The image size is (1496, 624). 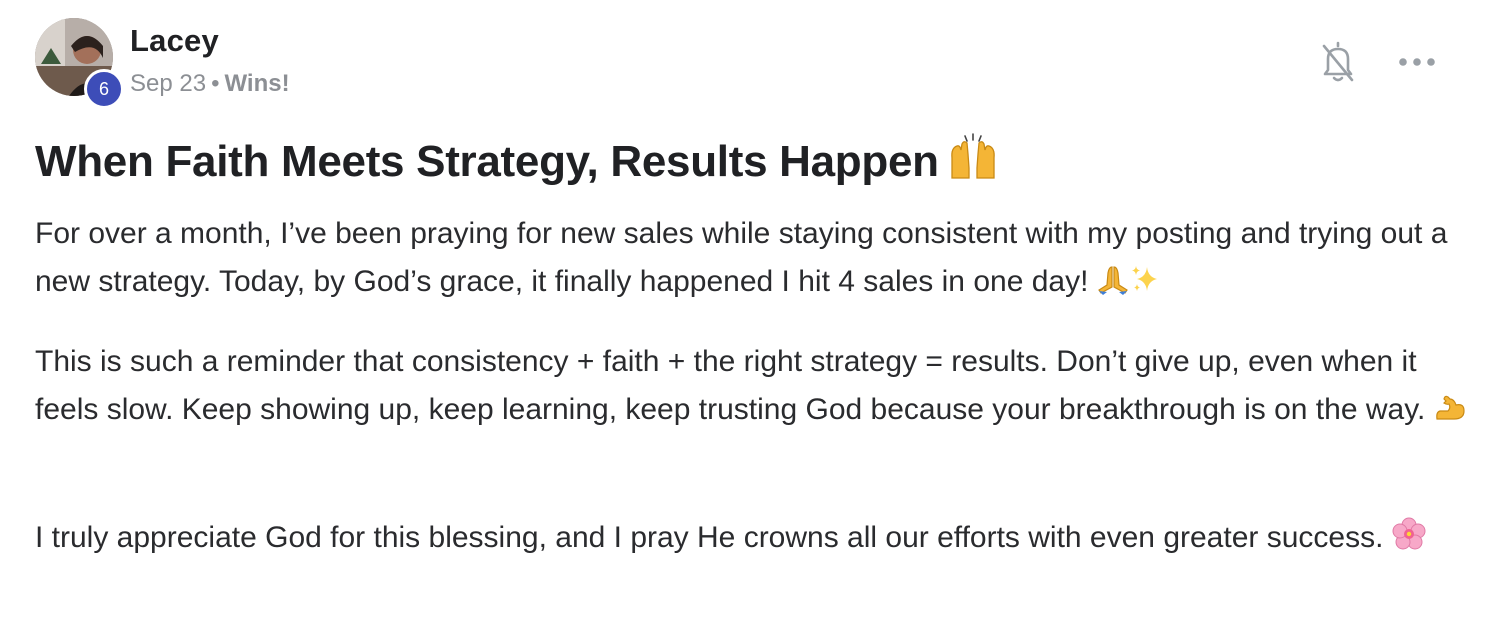 I want to click on more-horizontal-icon, so click(x=1417, y=62).